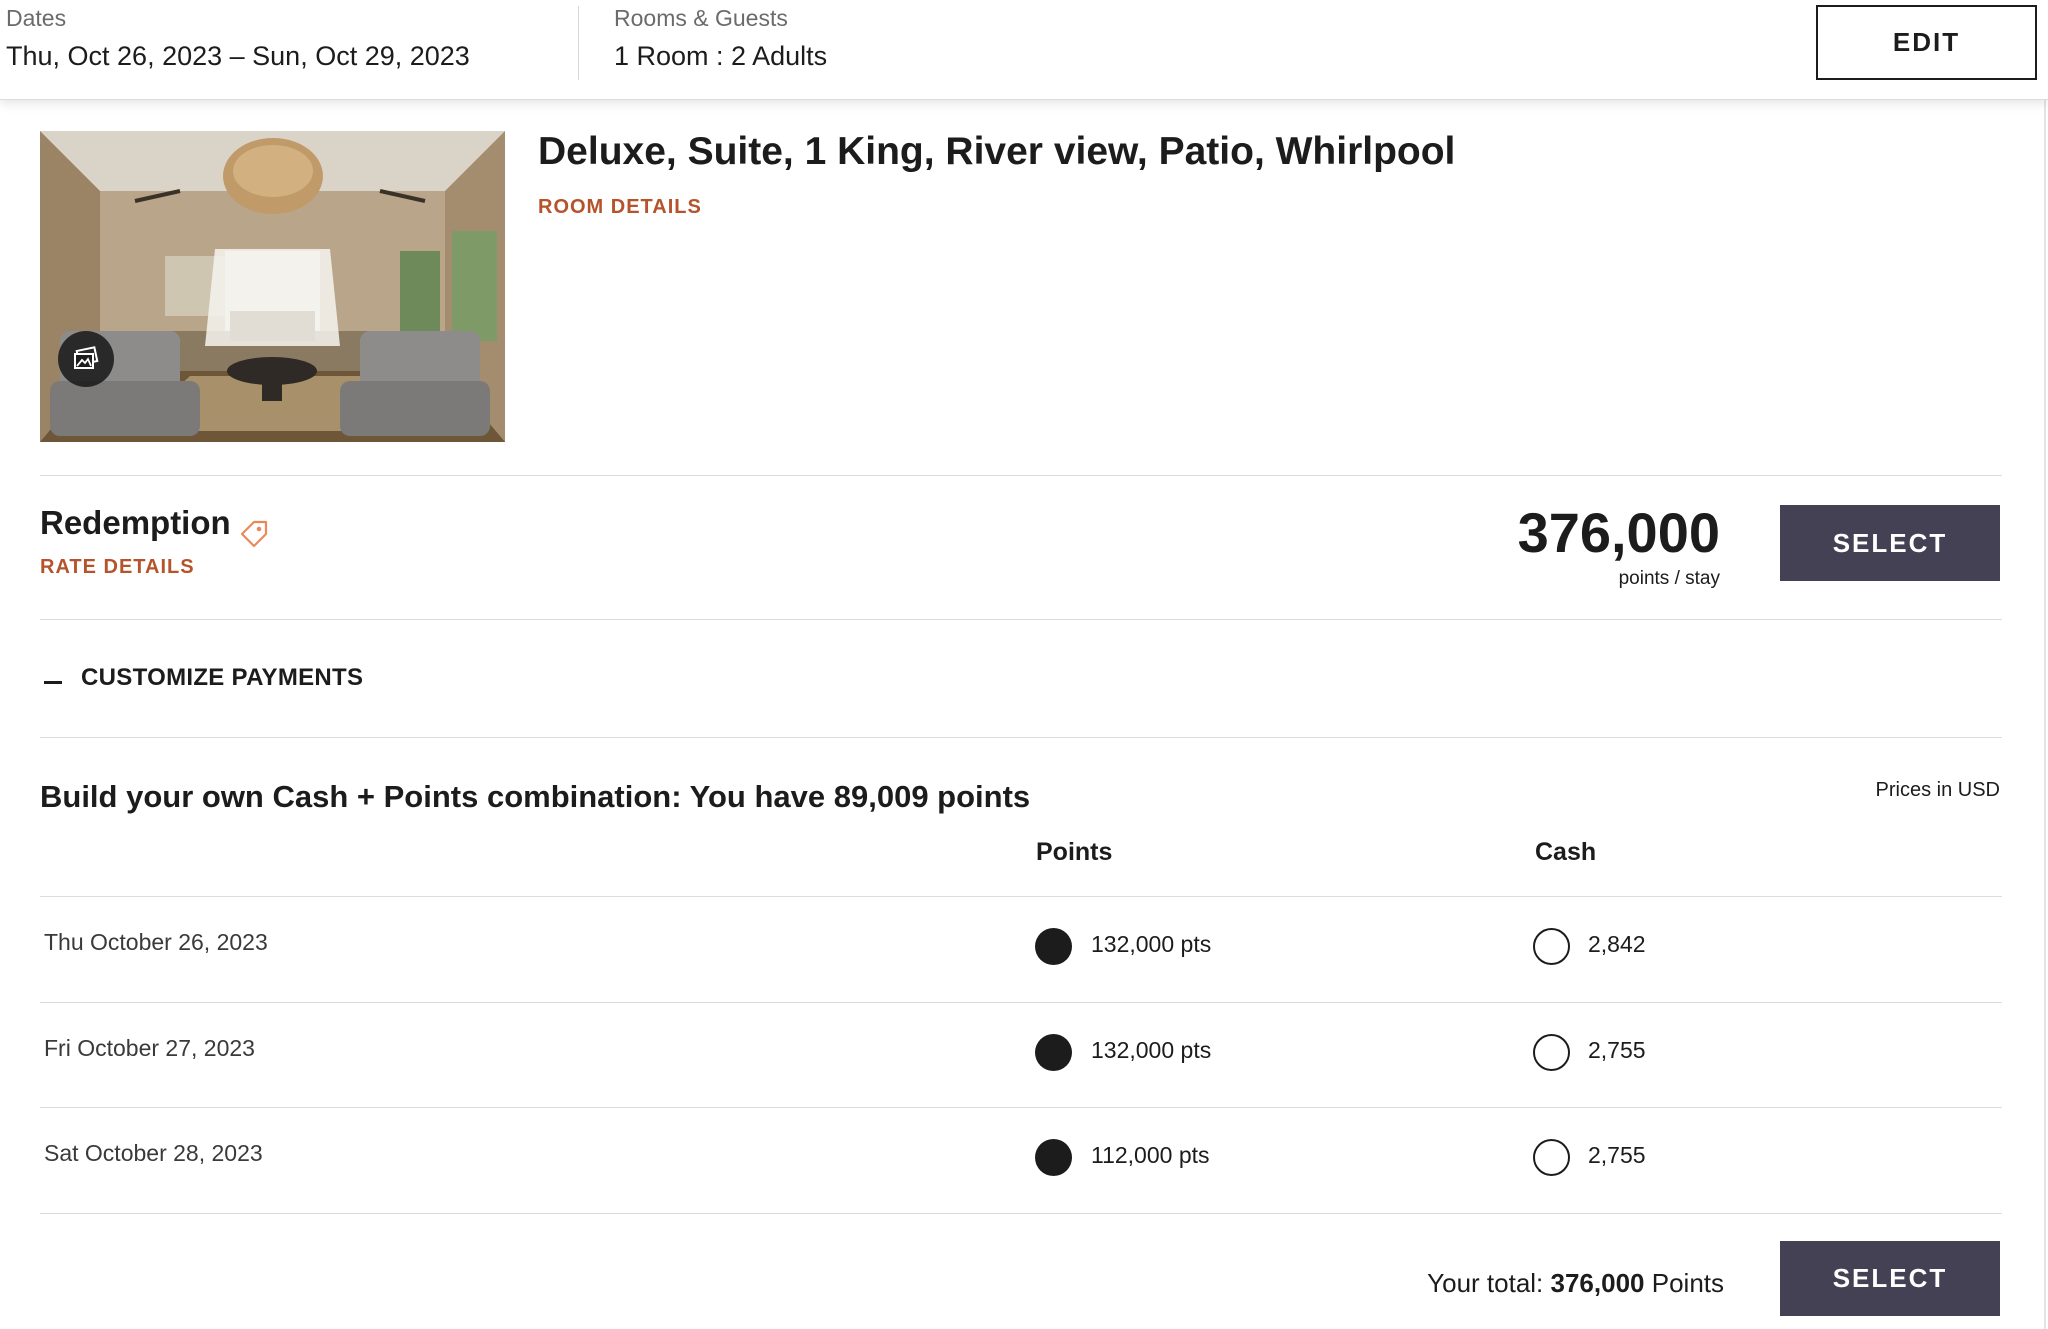 The image size is (2048, 1329). I want to click on rate-details-link: RATE DETAILS, so click(117, 567).